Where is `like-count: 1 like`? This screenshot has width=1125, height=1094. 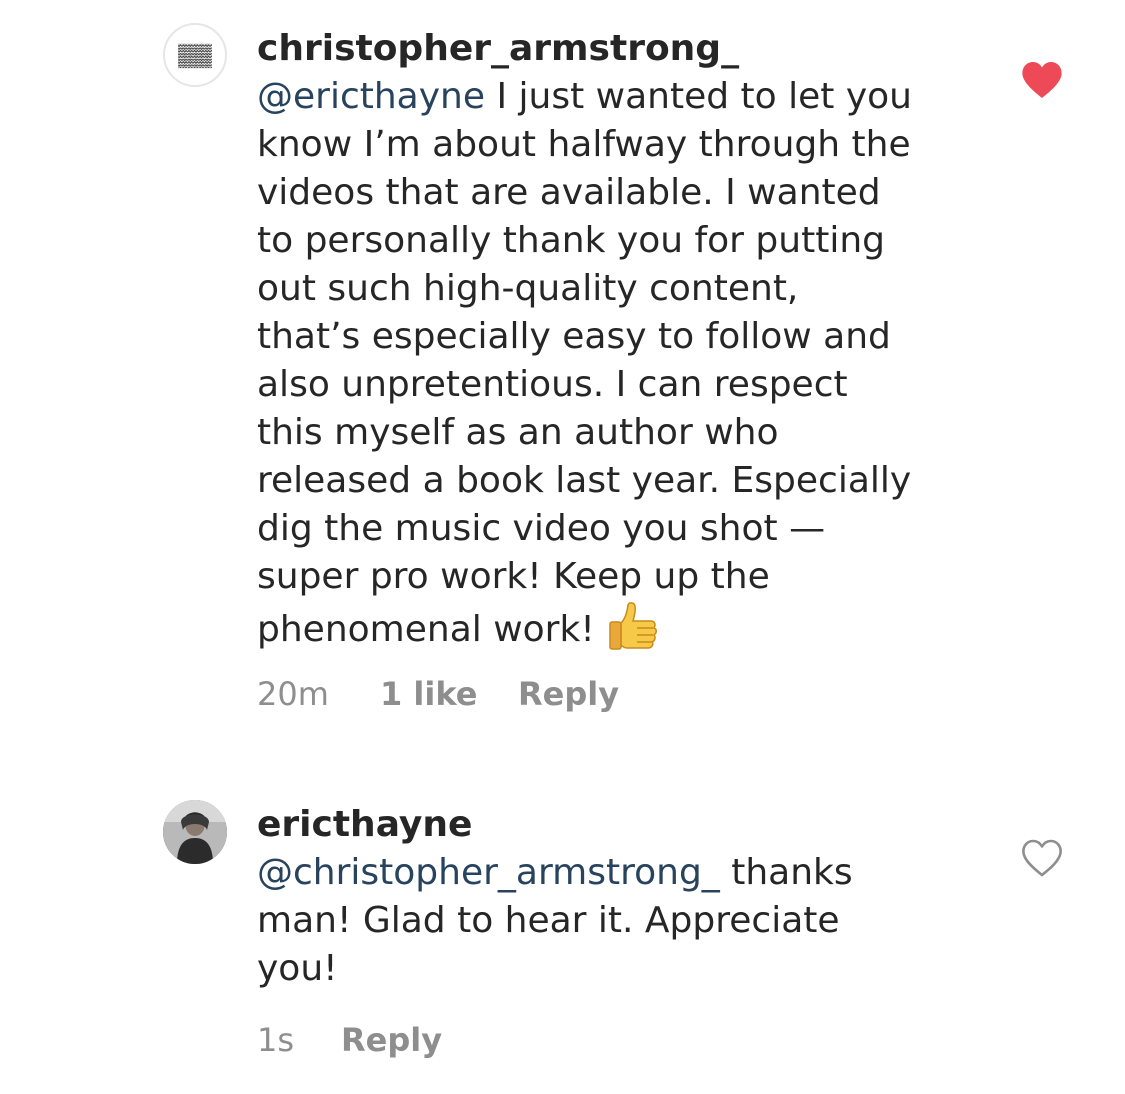
like-count: 1 like is located at coordinates (449, 694).